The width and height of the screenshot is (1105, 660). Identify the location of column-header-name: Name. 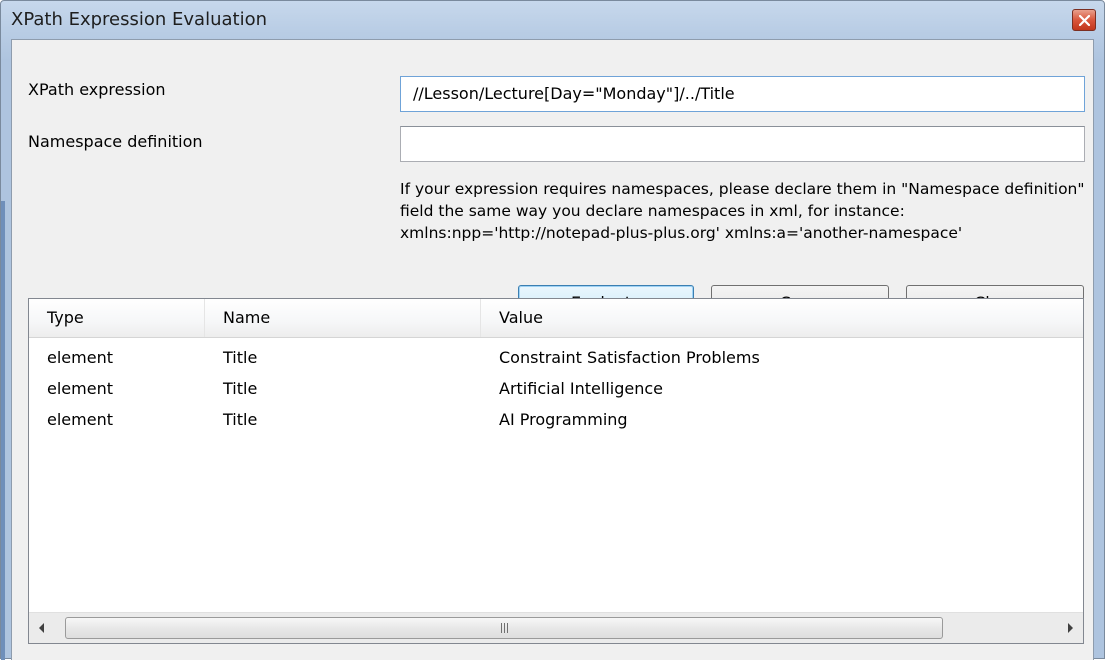
(343, 318).